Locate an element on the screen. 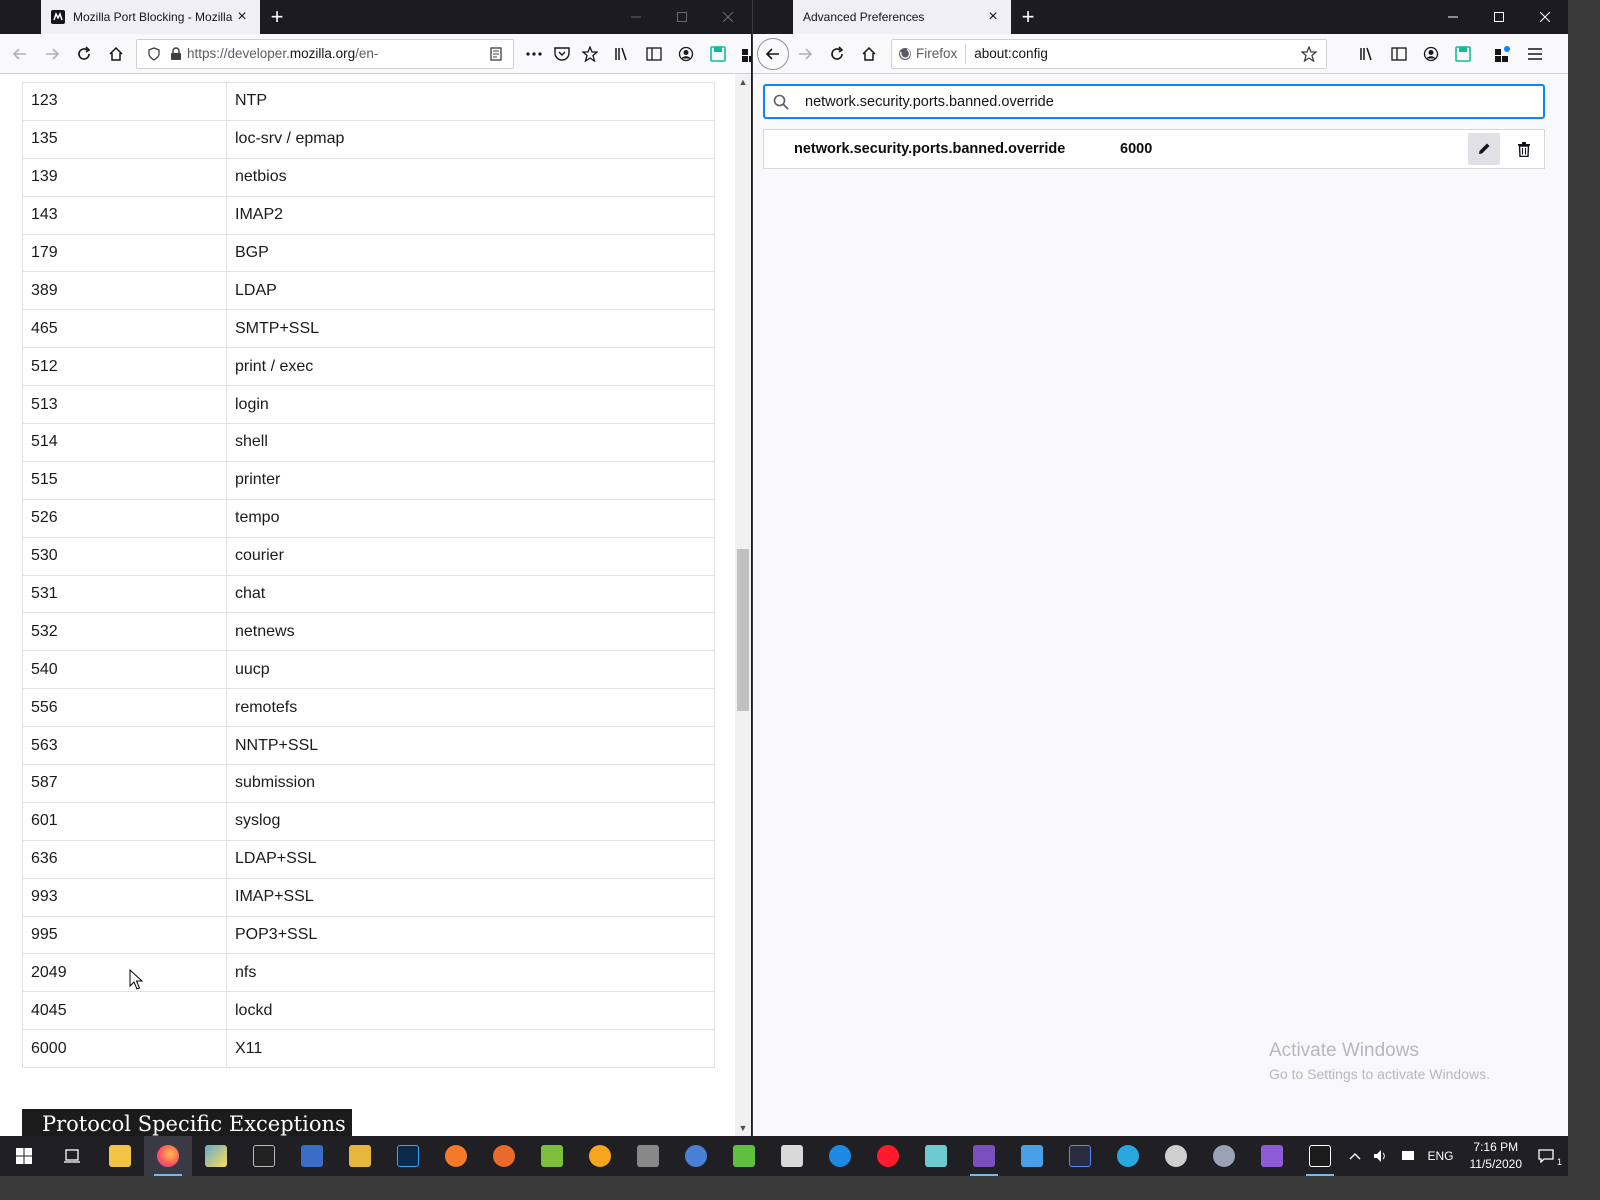 The width and height of the screenshot is (1600, 1200). page-actions-icon is located at coordinates (534, 54).